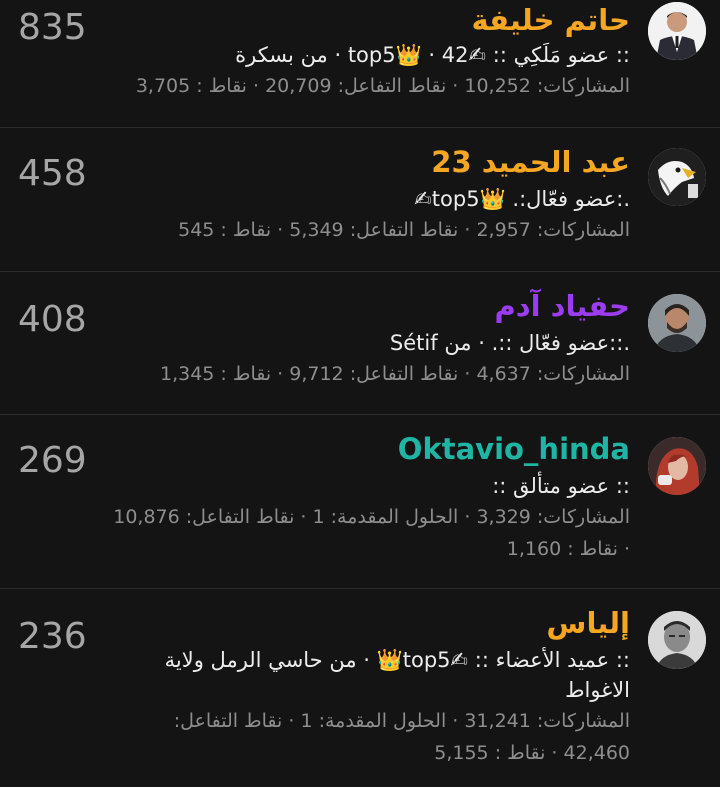 The height and width of the screenshot is (787, 720). Describe the element at coordinates (52, 636) in the screenshot. I see `member-score: 236` at that location.